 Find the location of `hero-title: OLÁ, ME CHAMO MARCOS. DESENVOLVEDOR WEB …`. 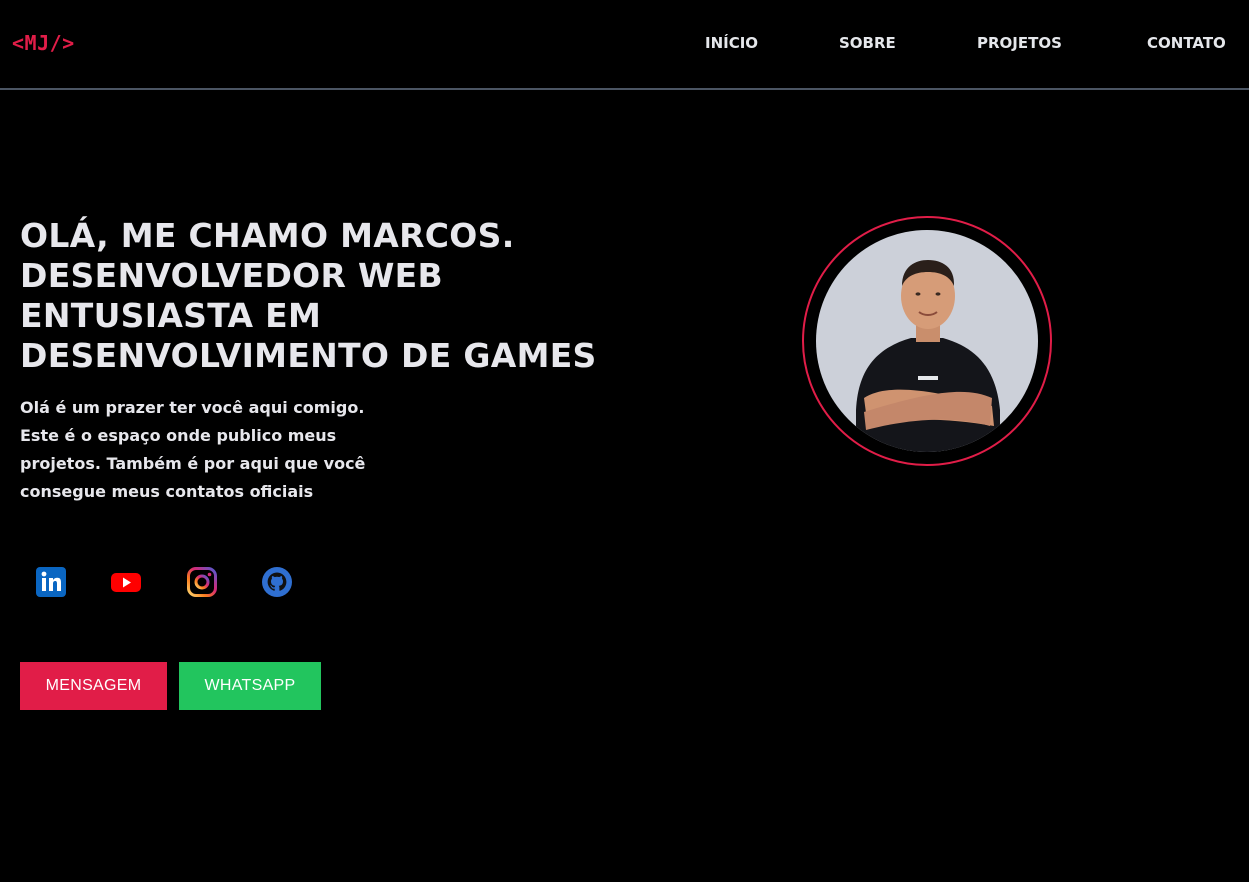

hero-title: OLÁ, ME CHAMO MARCOS. DESENVOLVEDOR WEB … is located at coordinates (370, 296).